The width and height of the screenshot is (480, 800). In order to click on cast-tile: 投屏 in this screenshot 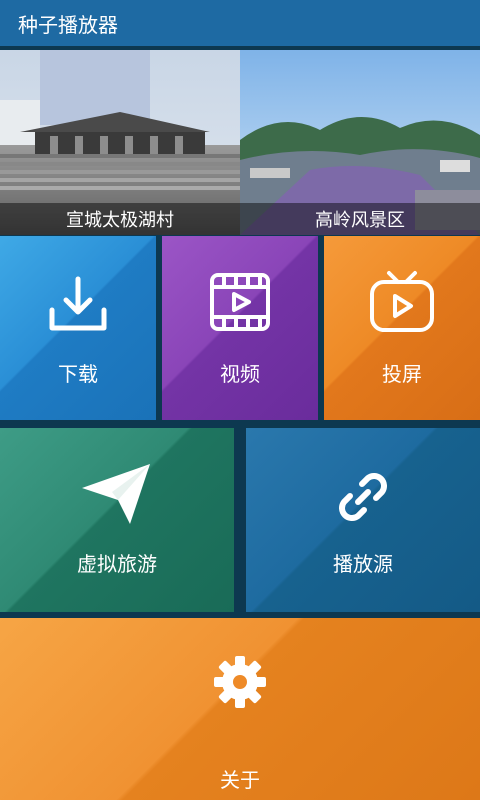, I will do `click(402, 328)`.